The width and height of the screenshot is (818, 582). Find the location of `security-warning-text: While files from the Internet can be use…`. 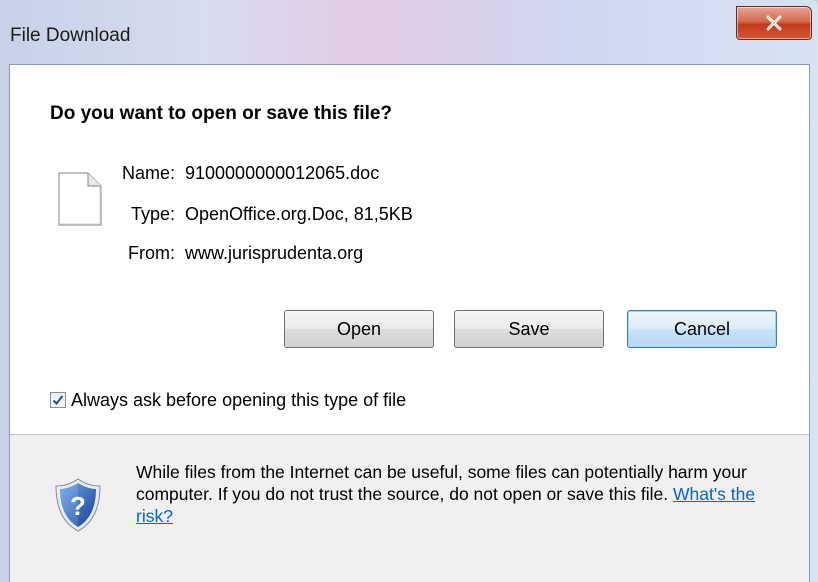

security-warning-text: While files from the Internet can be use… is located at coordinates (461, 494).